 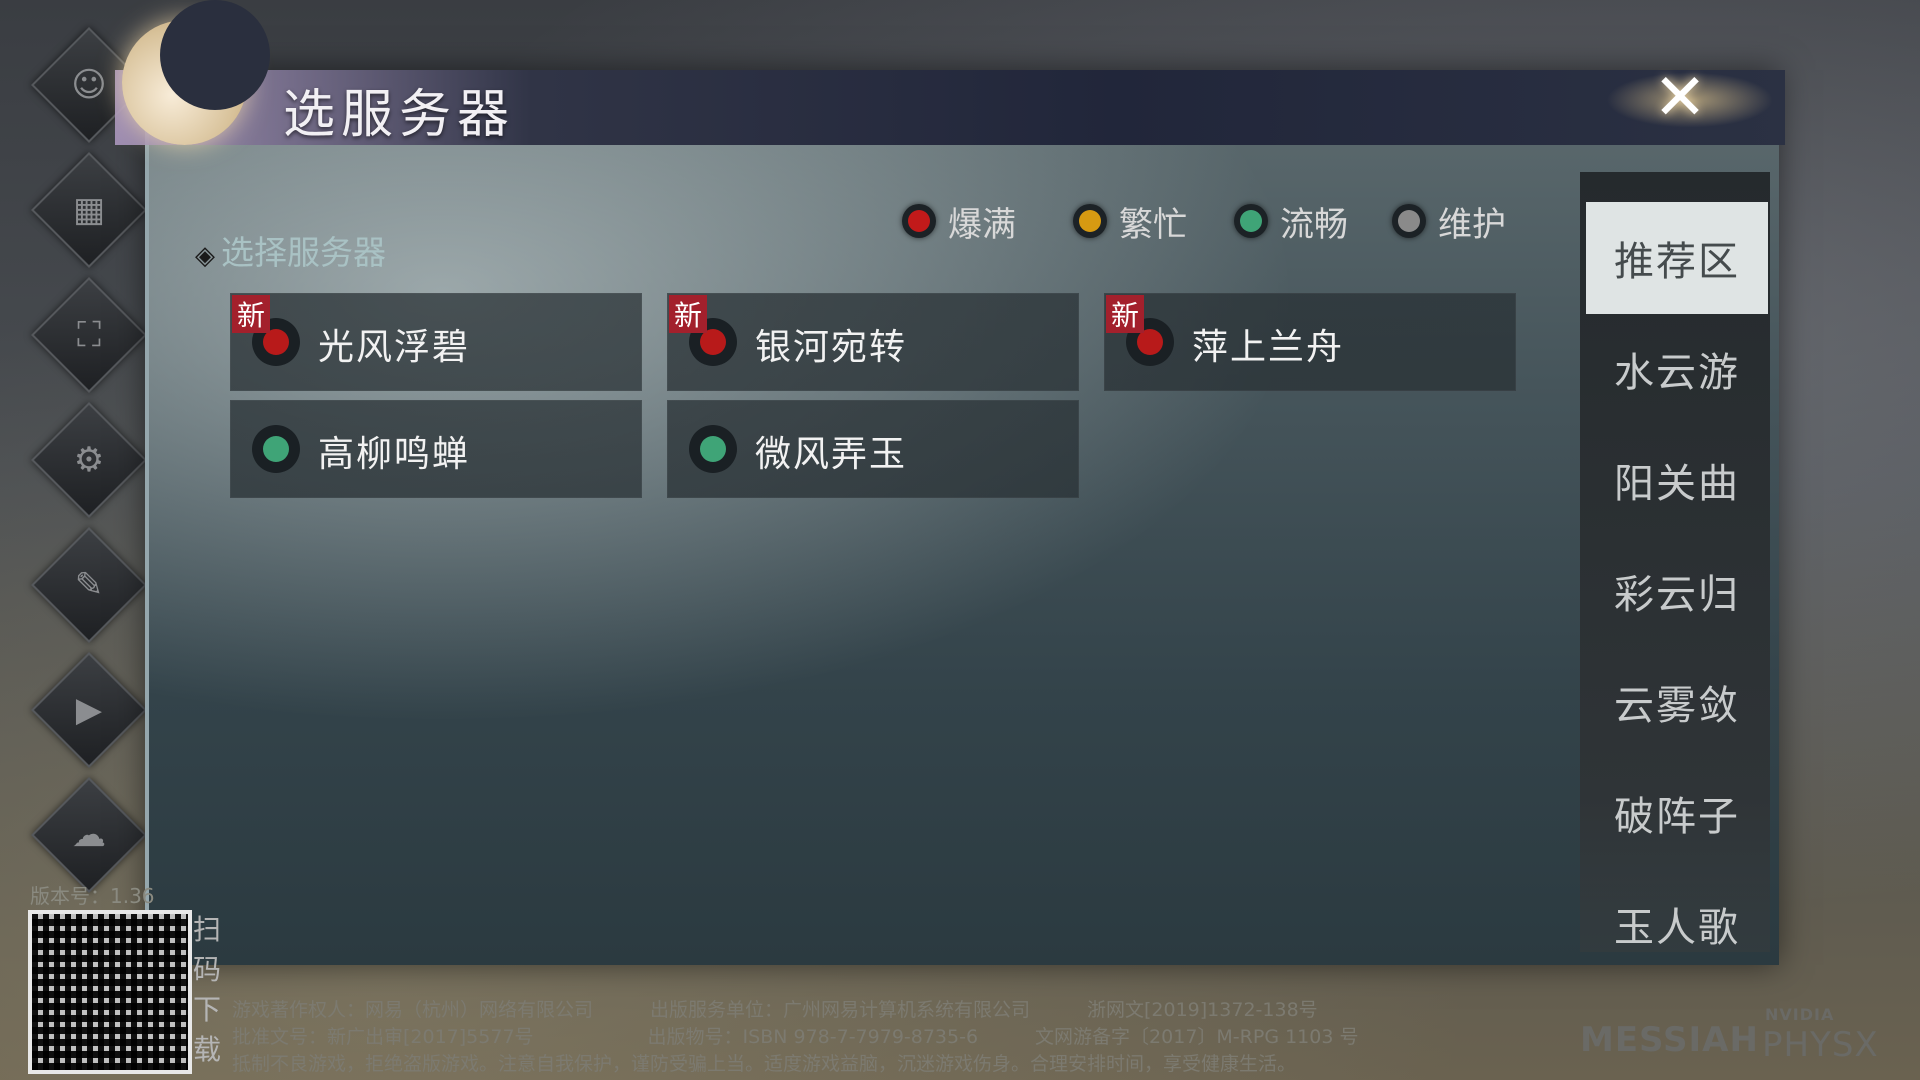 I want to click on server-item: 银河宛转 新, so click(x=873, y=342).